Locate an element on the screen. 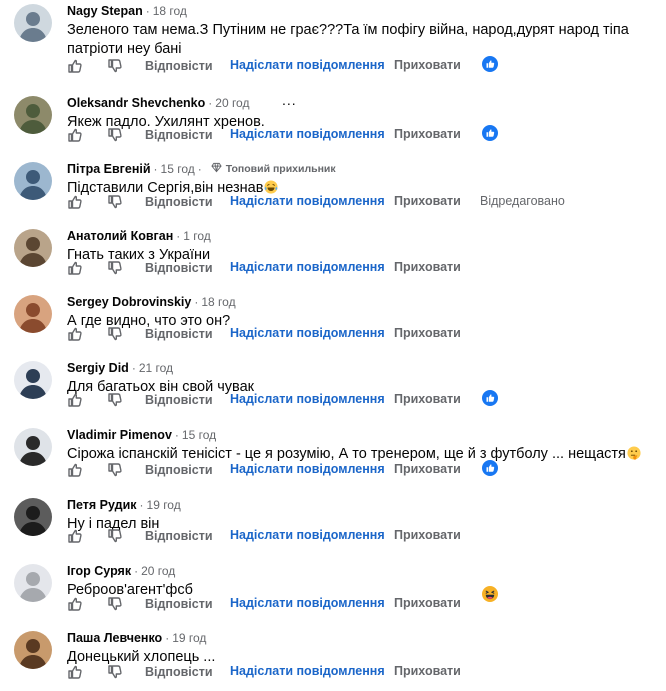  comment-header: Vladimir Pimenov · 15 год is located at coordinates (141, 435).